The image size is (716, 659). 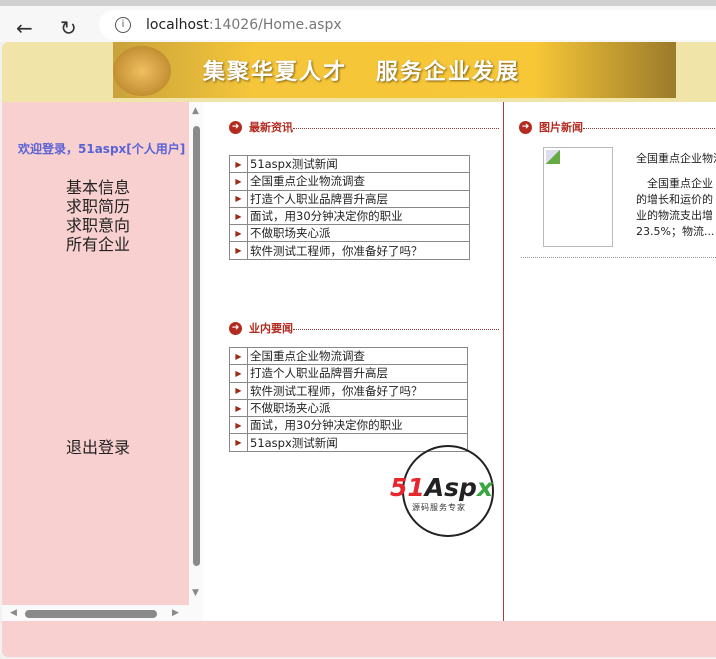 What do you see at coordinates (358, 164) in the screenshot?
I see `news-link: 51aspx测试新闻` at bounding box center [358, 164].